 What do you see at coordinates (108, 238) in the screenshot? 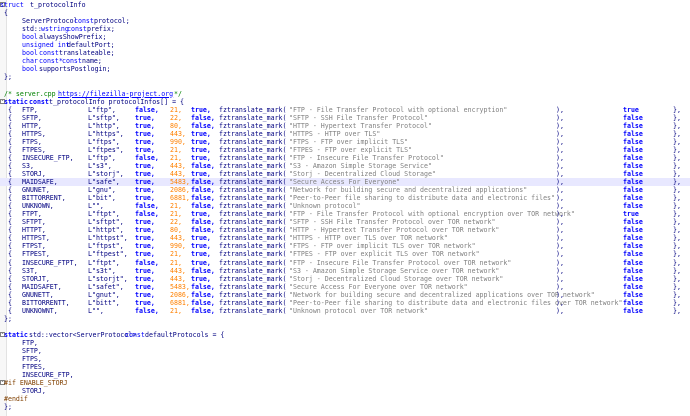
I see `protocol-prefix: L"httpst",` at bounding box center [108, 238].